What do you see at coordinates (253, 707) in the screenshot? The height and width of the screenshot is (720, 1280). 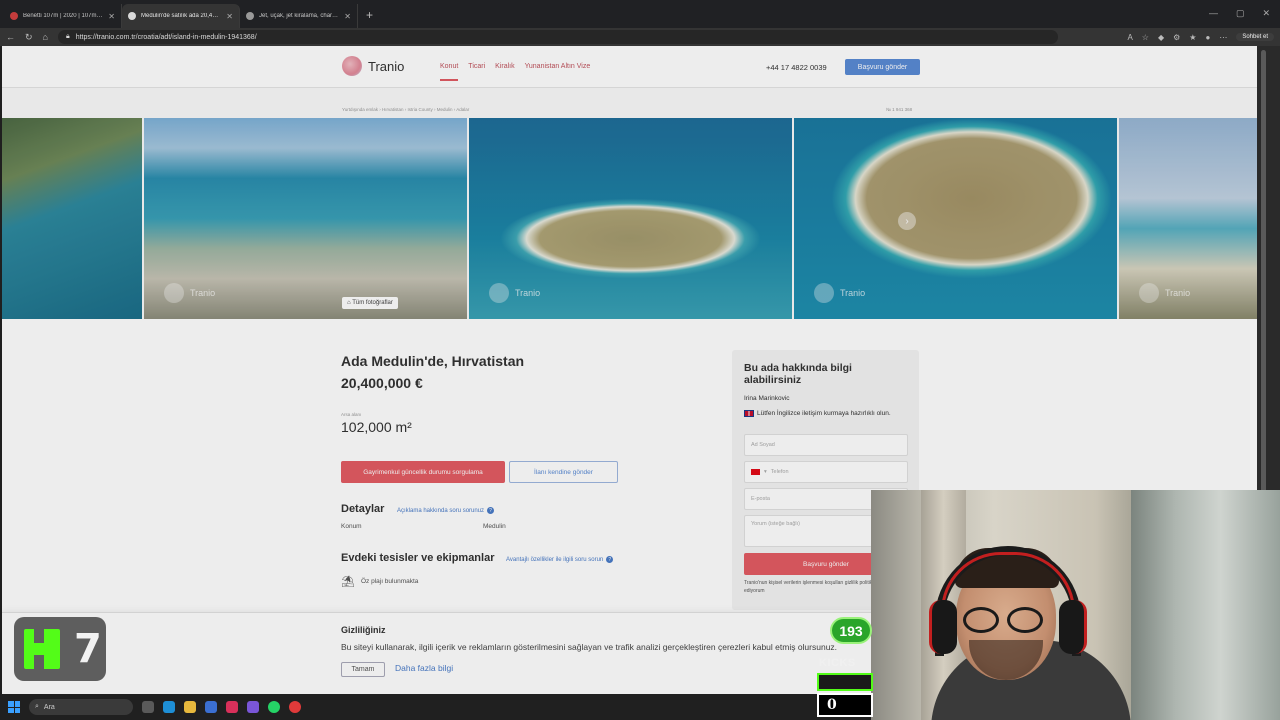 I see `discord-icon` at bounding box center [253, 707].